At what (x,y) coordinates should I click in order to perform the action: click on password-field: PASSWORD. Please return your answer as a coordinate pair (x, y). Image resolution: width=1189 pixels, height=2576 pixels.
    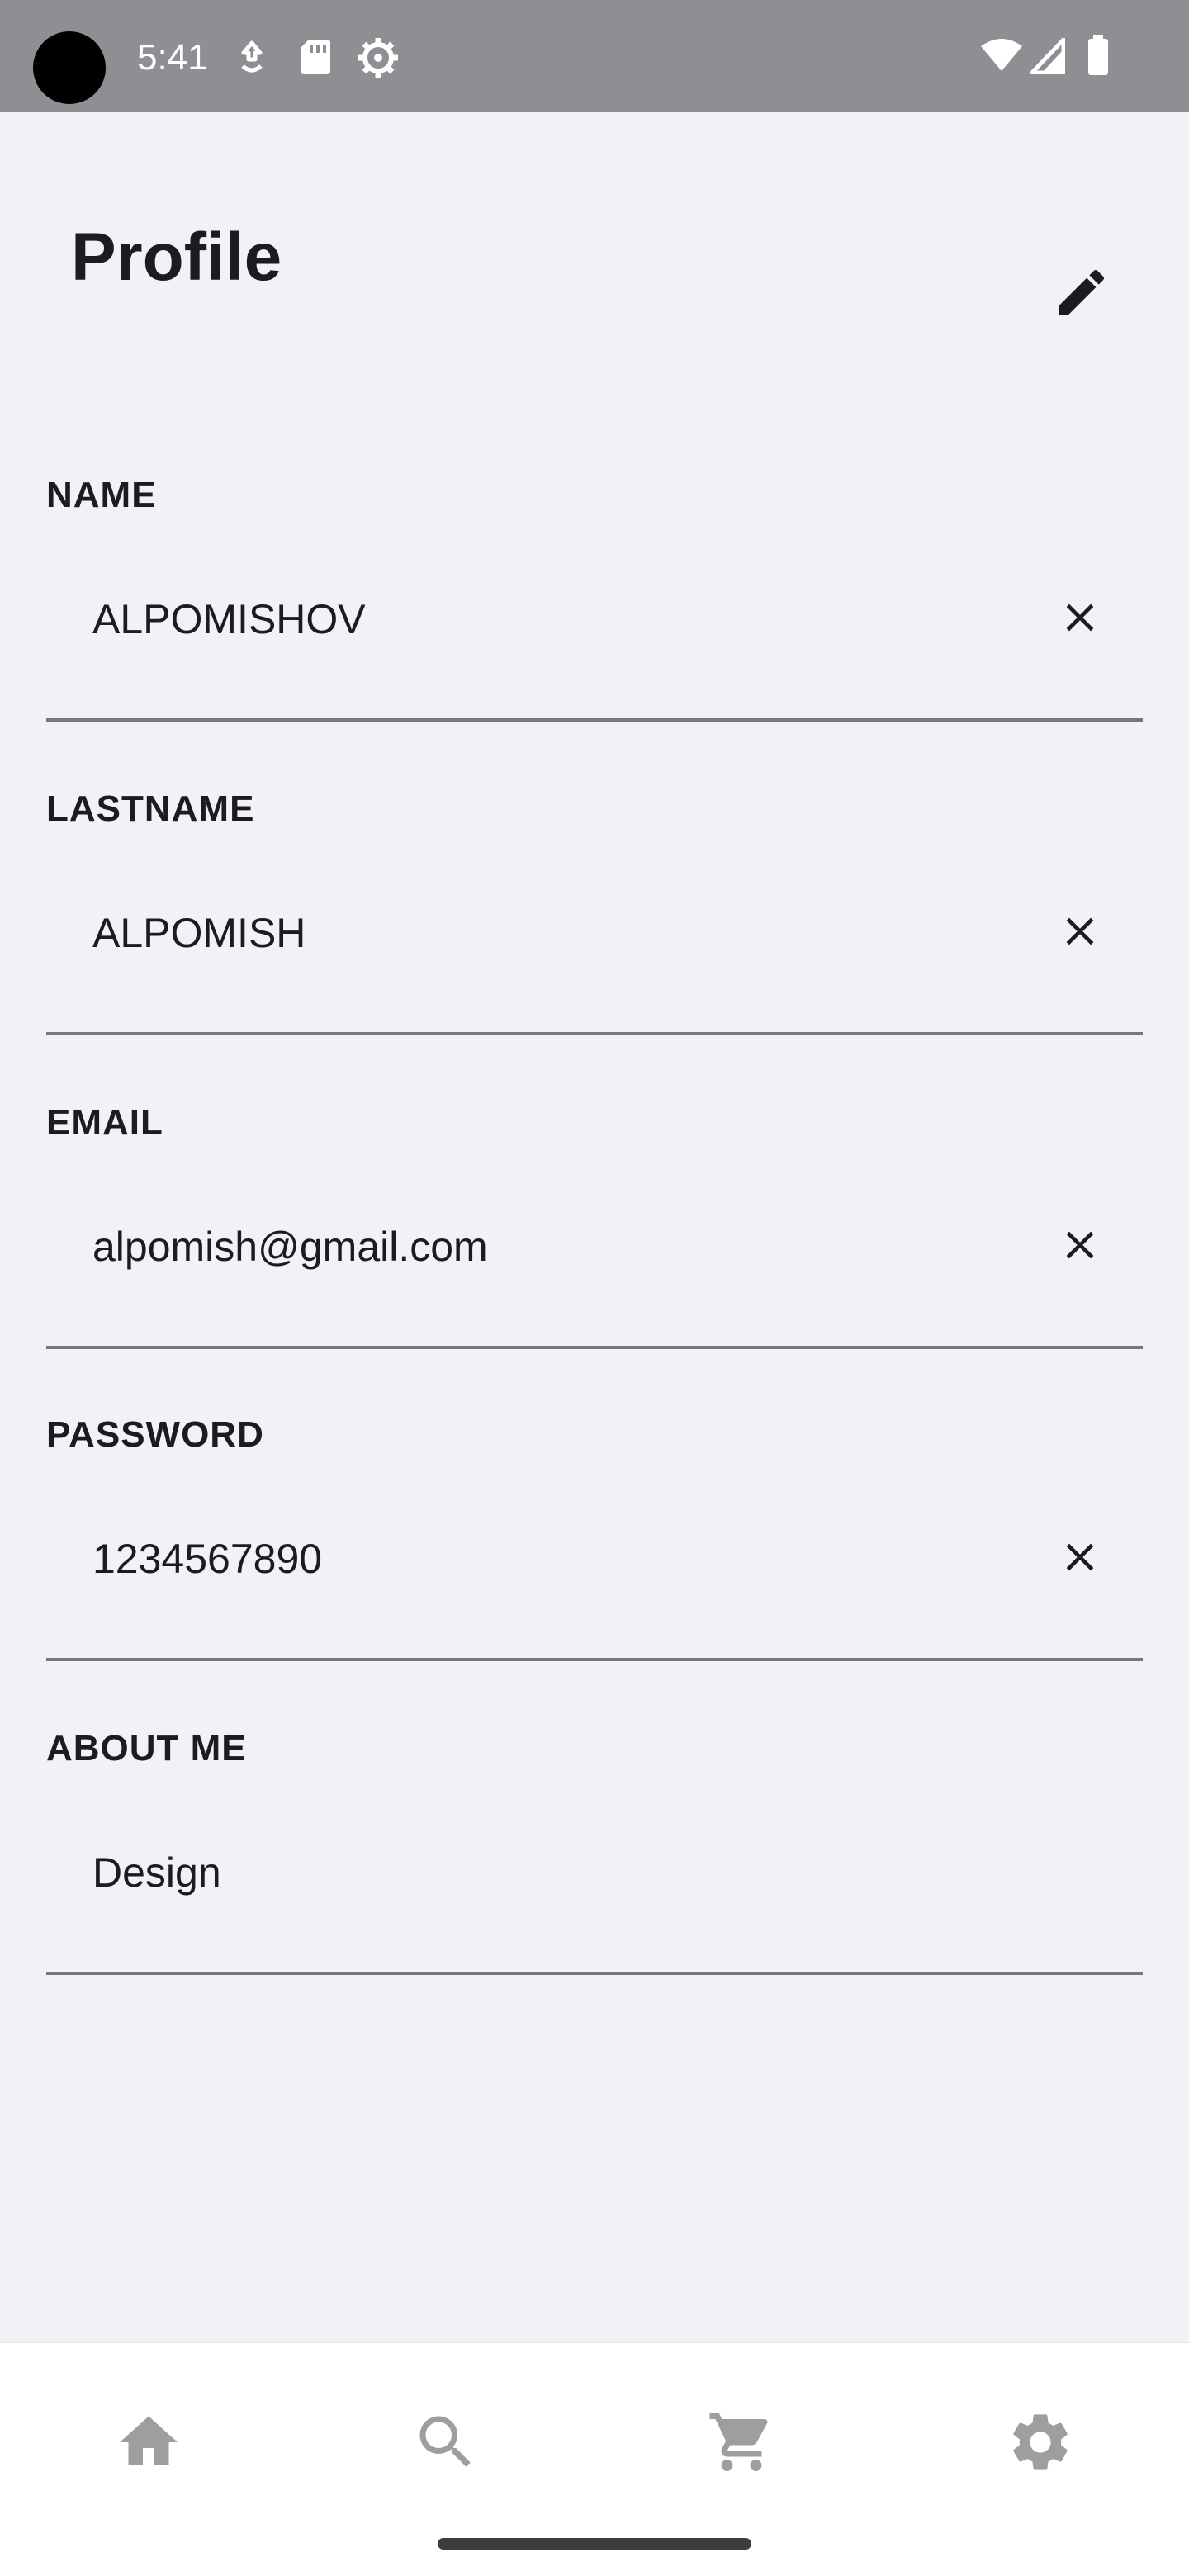
    Looking at the image, I should click on (594, 1569).